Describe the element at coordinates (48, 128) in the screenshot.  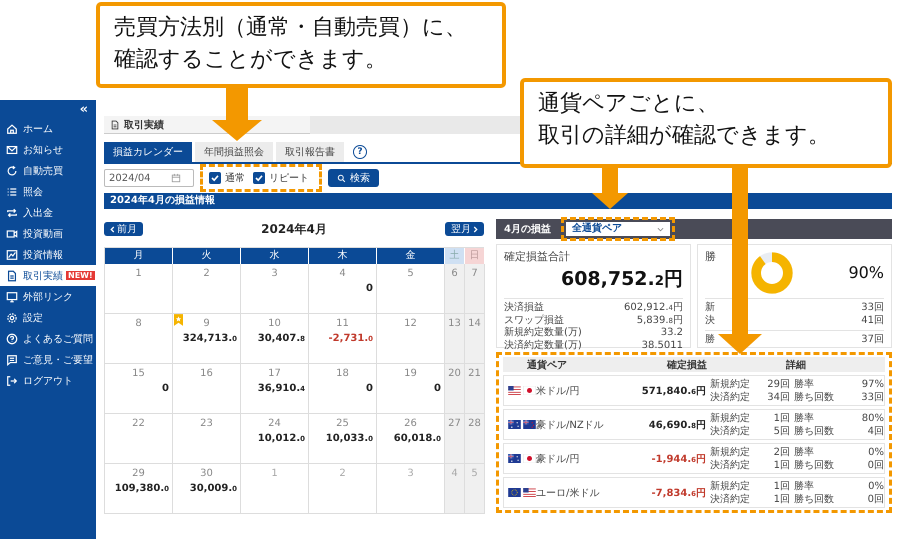
I see `sidebar-item: ホーム` at that location.